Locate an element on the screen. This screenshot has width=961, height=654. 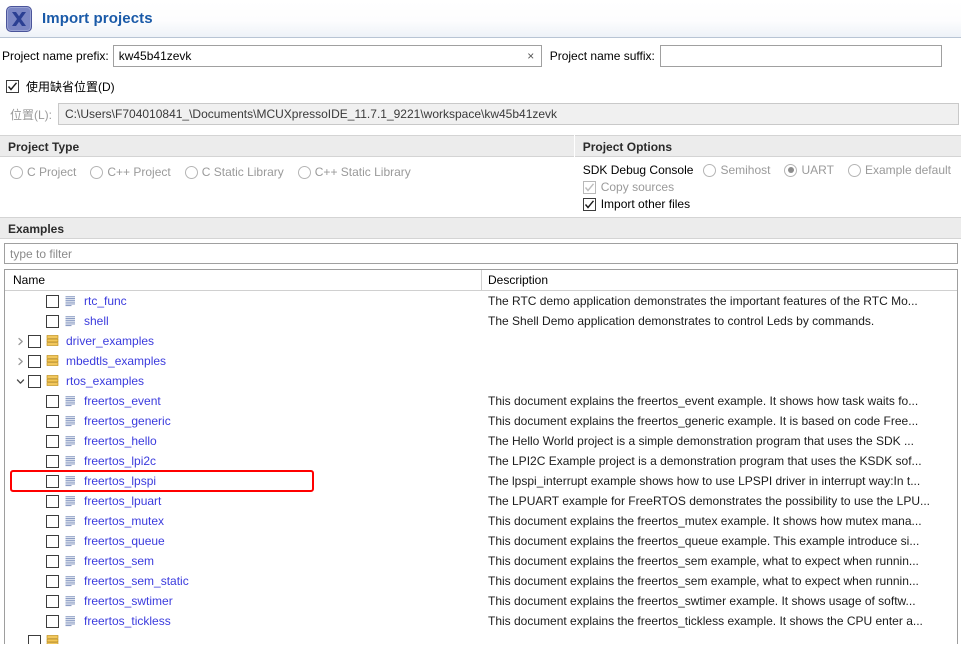
radio-uart: UART is located at coordinates (809, 170).